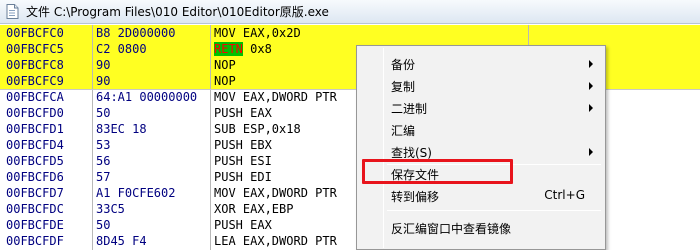 Image resolution: width=700 pixels, height=250 pixels. I want to click on menu-item-goto-offset: 转到偏移 Ctrl+G, so click(481, 195).